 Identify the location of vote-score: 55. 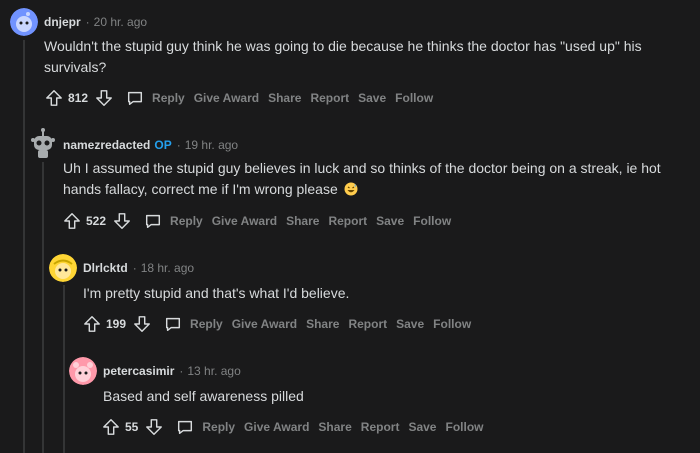
(132, 427).